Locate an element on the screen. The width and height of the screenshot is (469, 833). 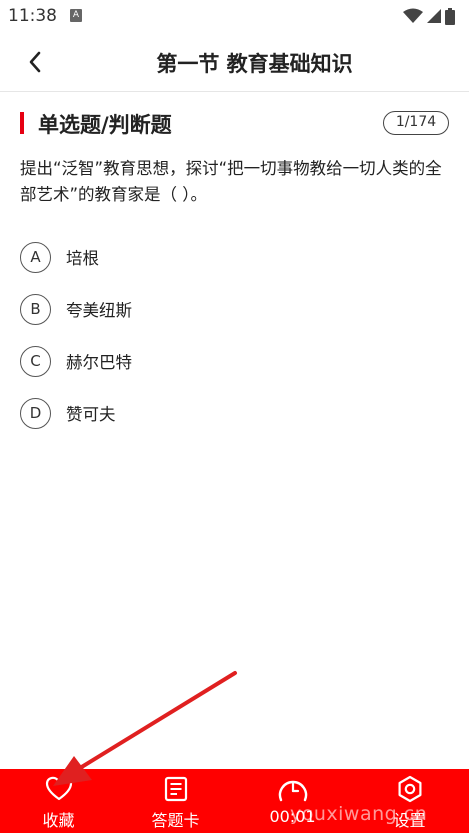
question-text: 提出“泛智”教育思想，探讨“把一切事物教给一切人类的全部艺术”的教育家是（ ）。 is located at coordinates (231, 181).